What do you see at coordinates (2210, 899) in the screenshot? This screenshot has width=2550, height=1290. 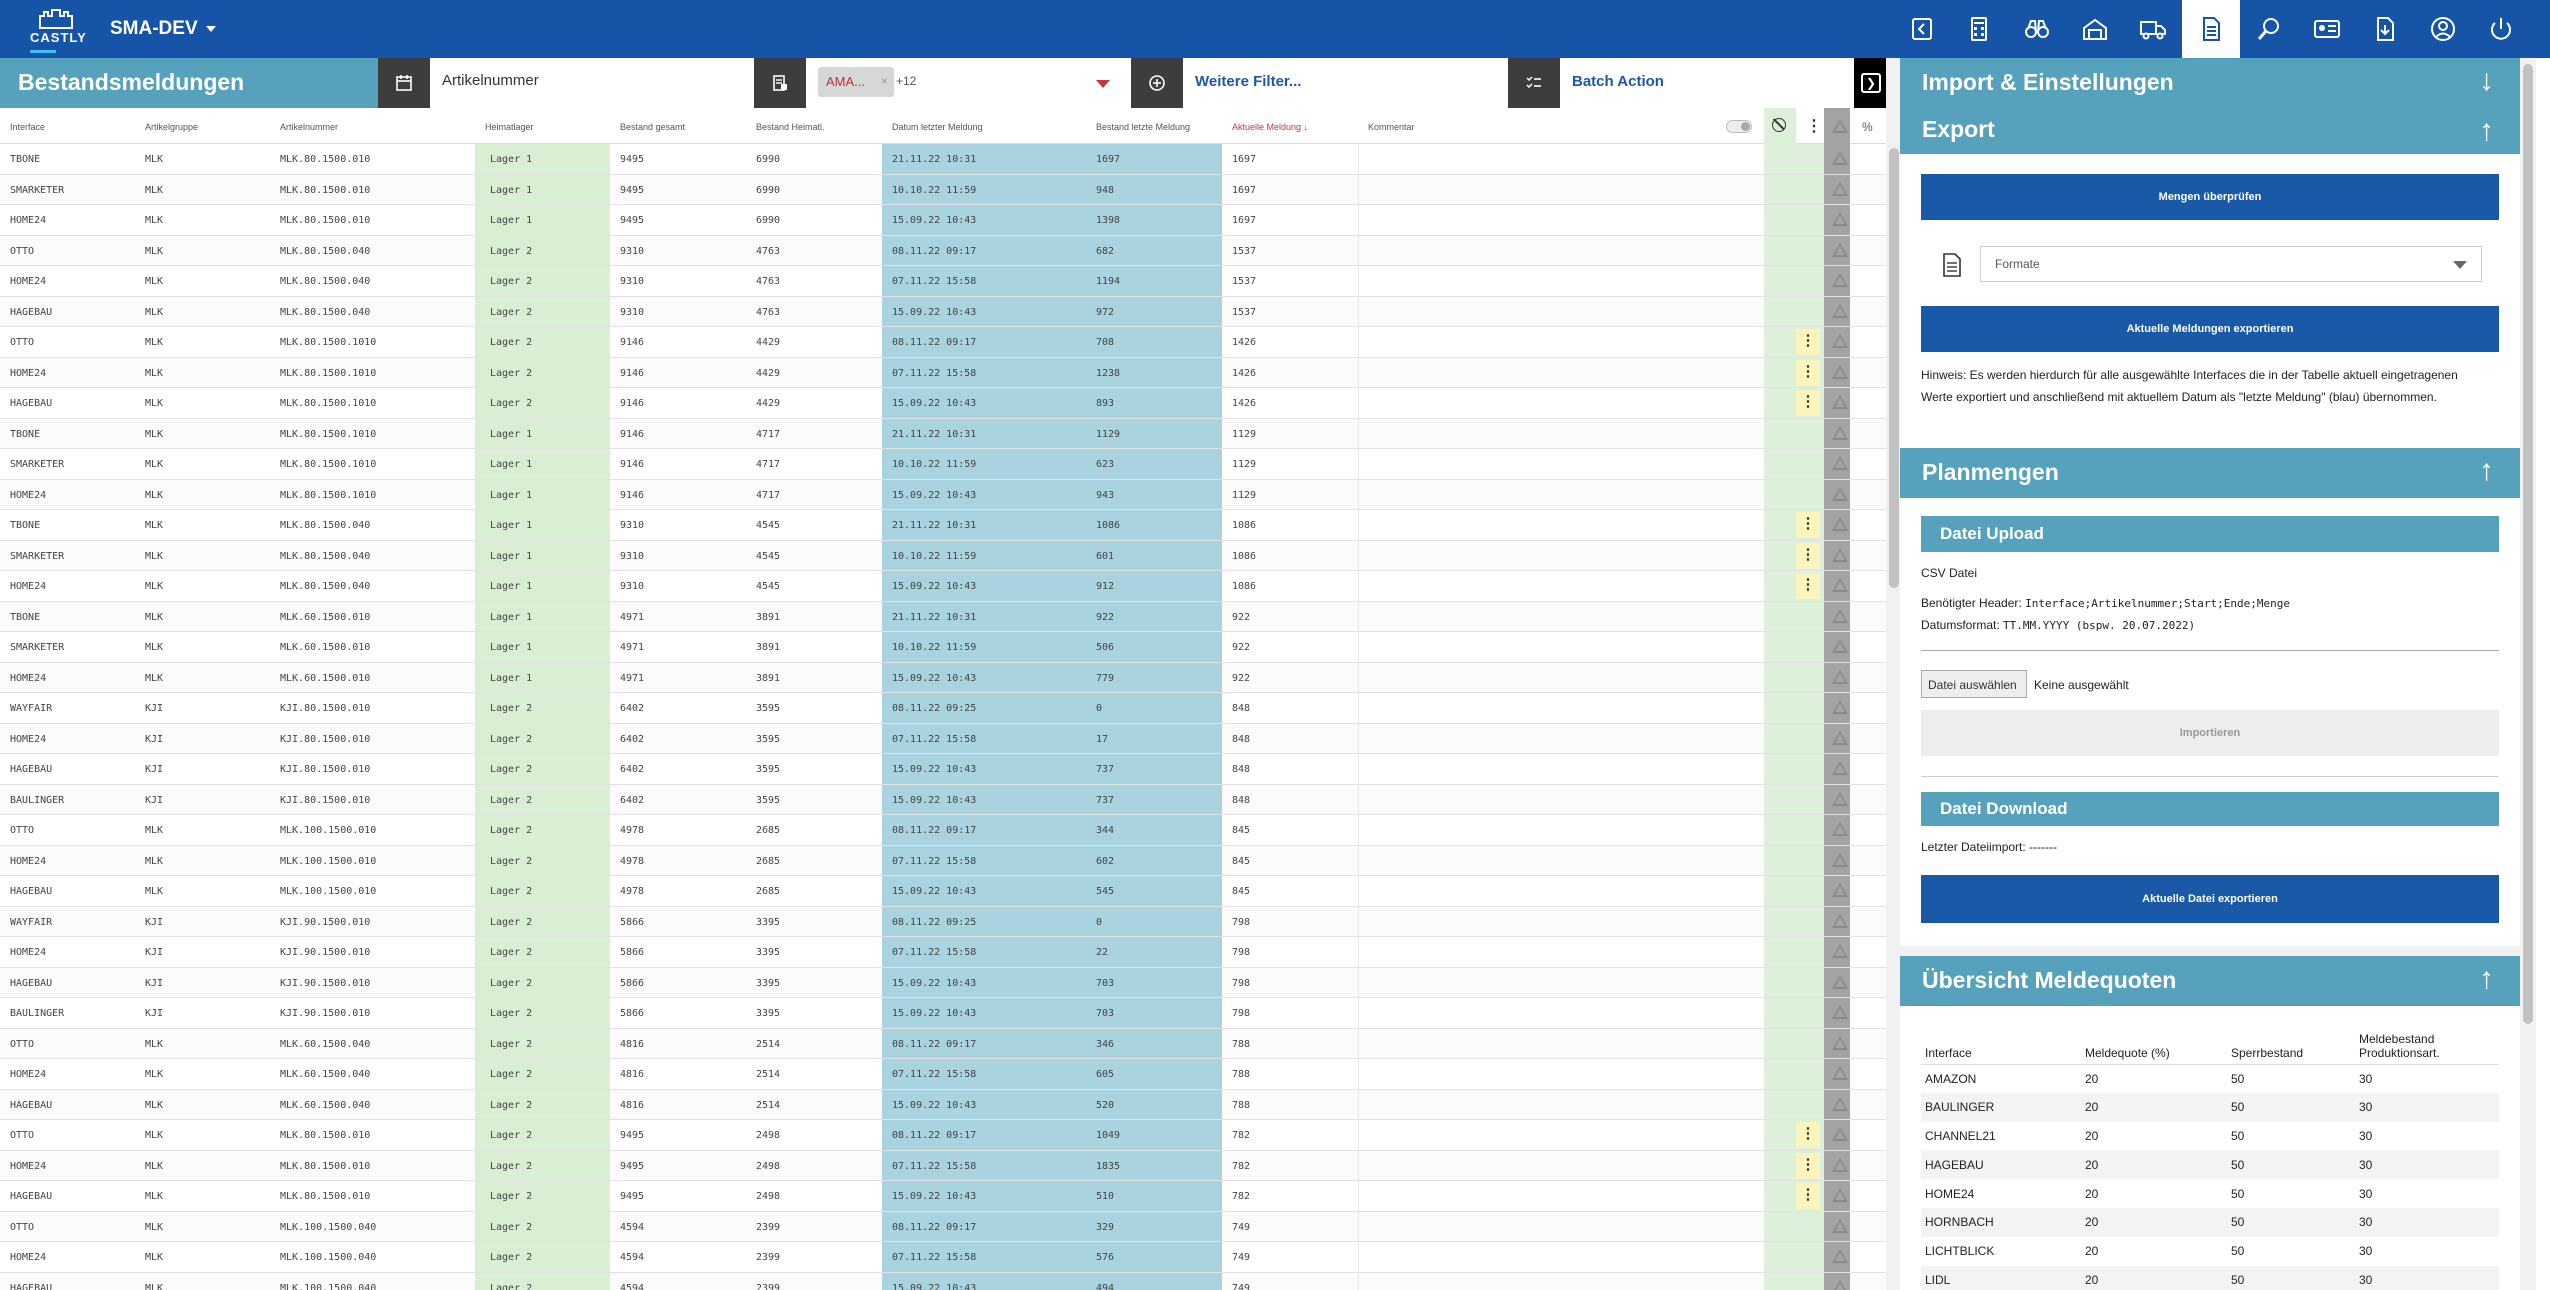 I see `export-file-button: Aktuelle Datei exportieren` at bounding box center [2210, 899].